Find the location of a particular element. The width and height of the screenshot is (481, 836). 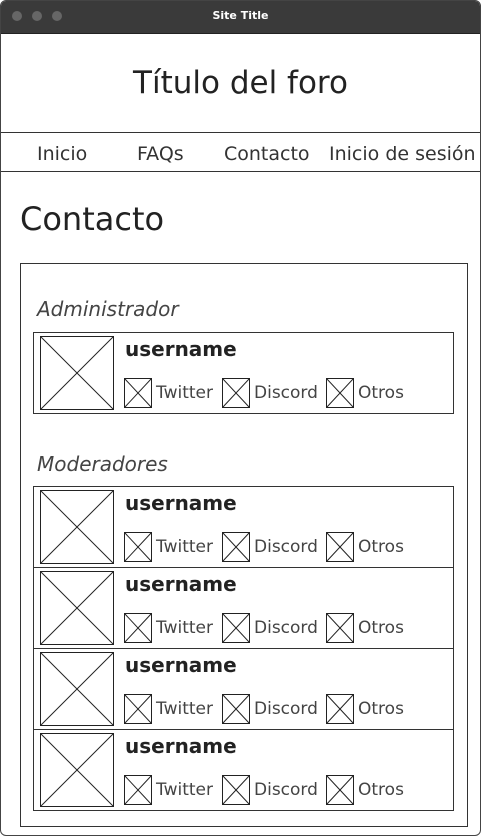

forum-title: Título del foro is located at coordinates (240, 83).